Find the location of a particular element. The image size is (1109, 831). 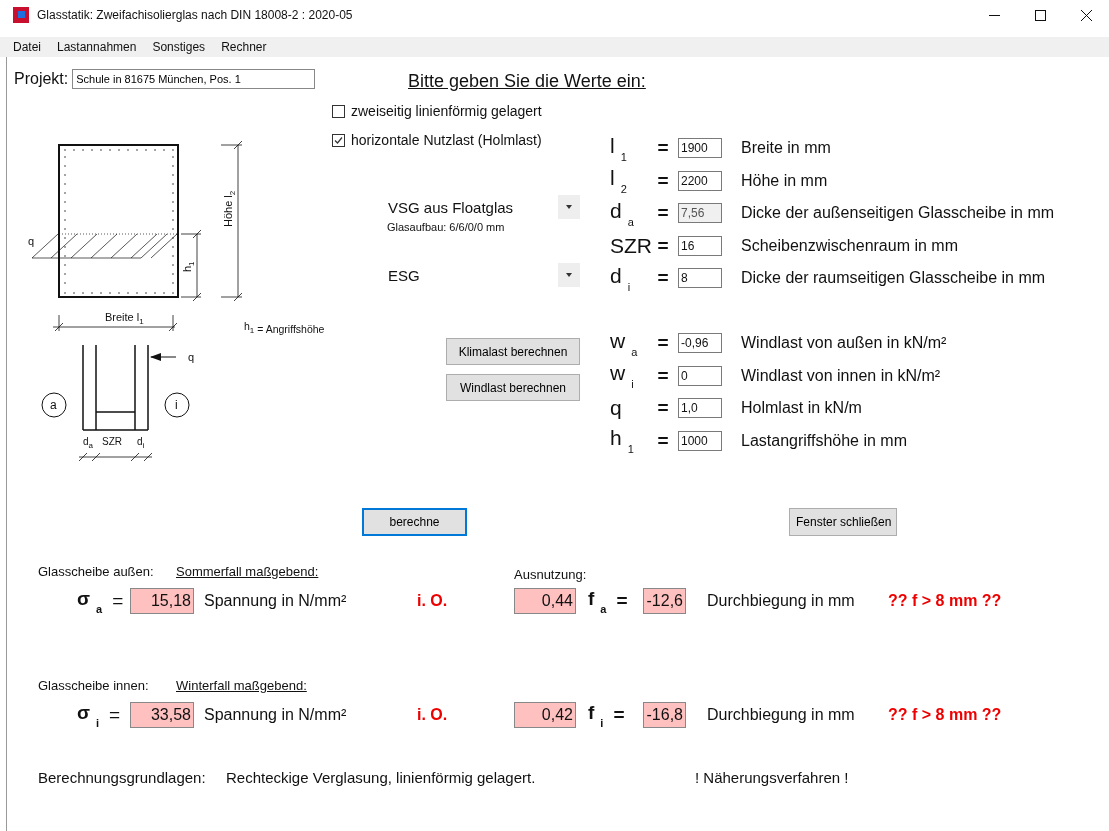

menu-item: Lastannahmen is located at coordinates (97, 47).